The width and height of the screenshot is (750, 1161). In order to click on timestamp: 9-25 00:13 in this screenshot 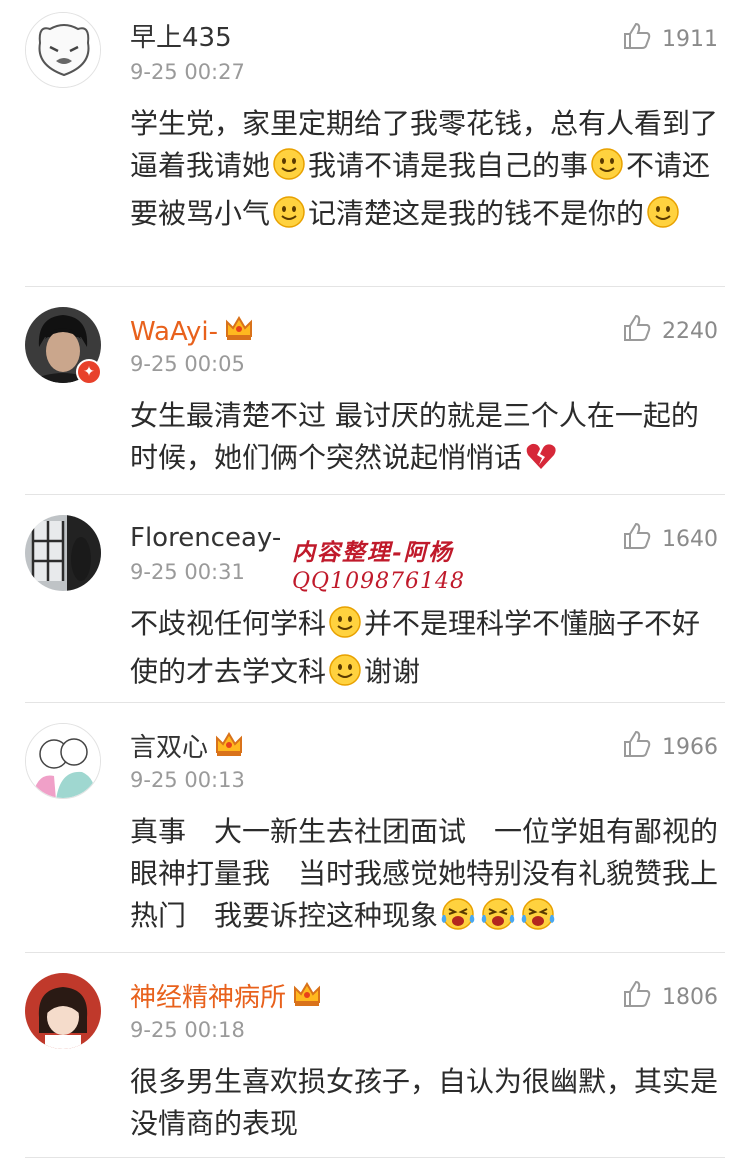, I will do `click(187, 780)`.